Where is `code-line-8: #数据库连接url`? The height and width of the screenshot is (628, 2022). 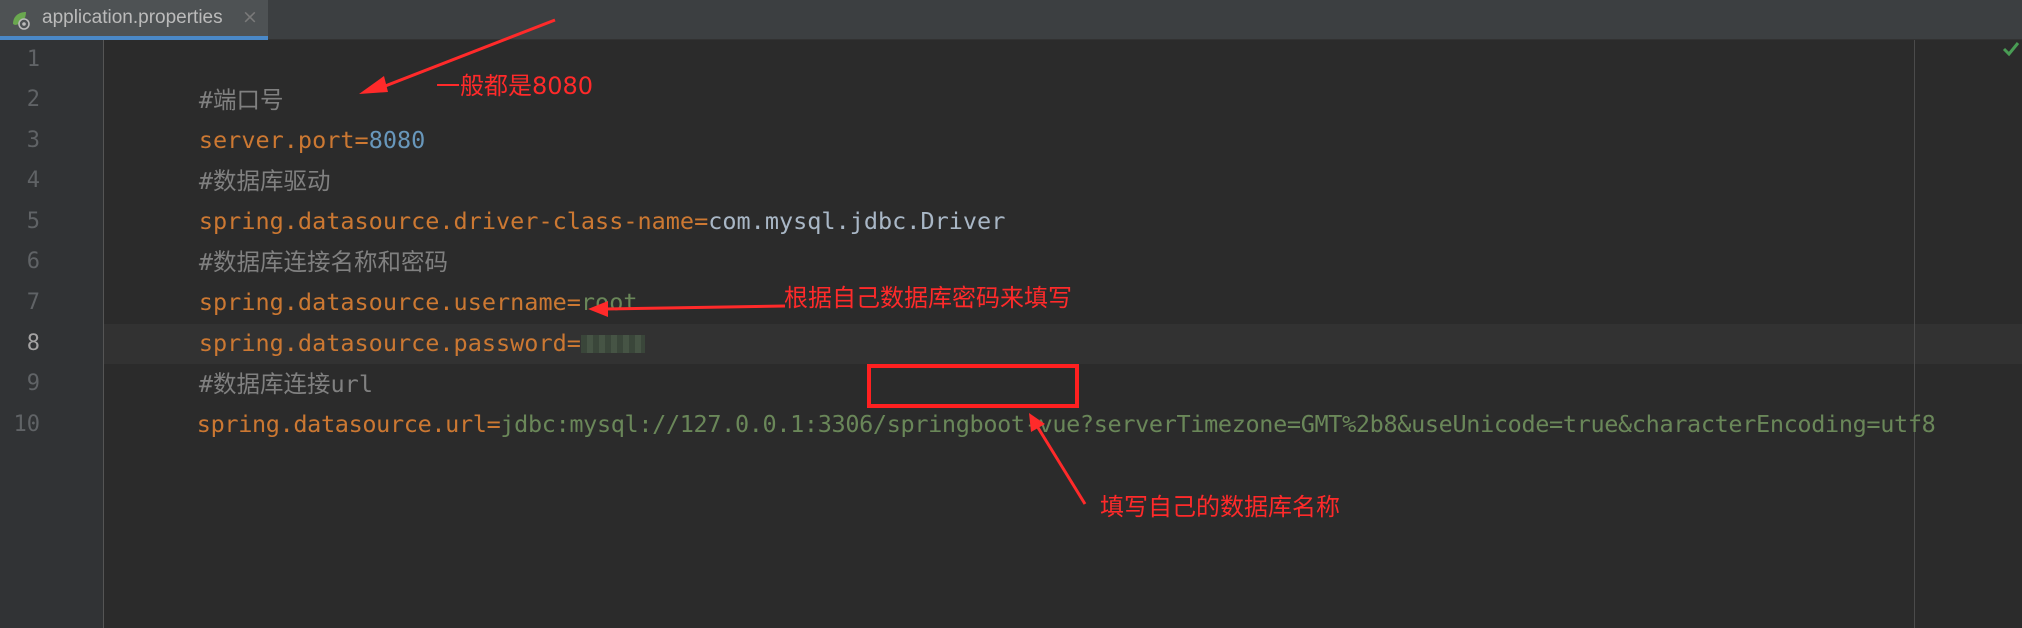
code-line-8: #数据库连接url is located at coordinates (243, 361).